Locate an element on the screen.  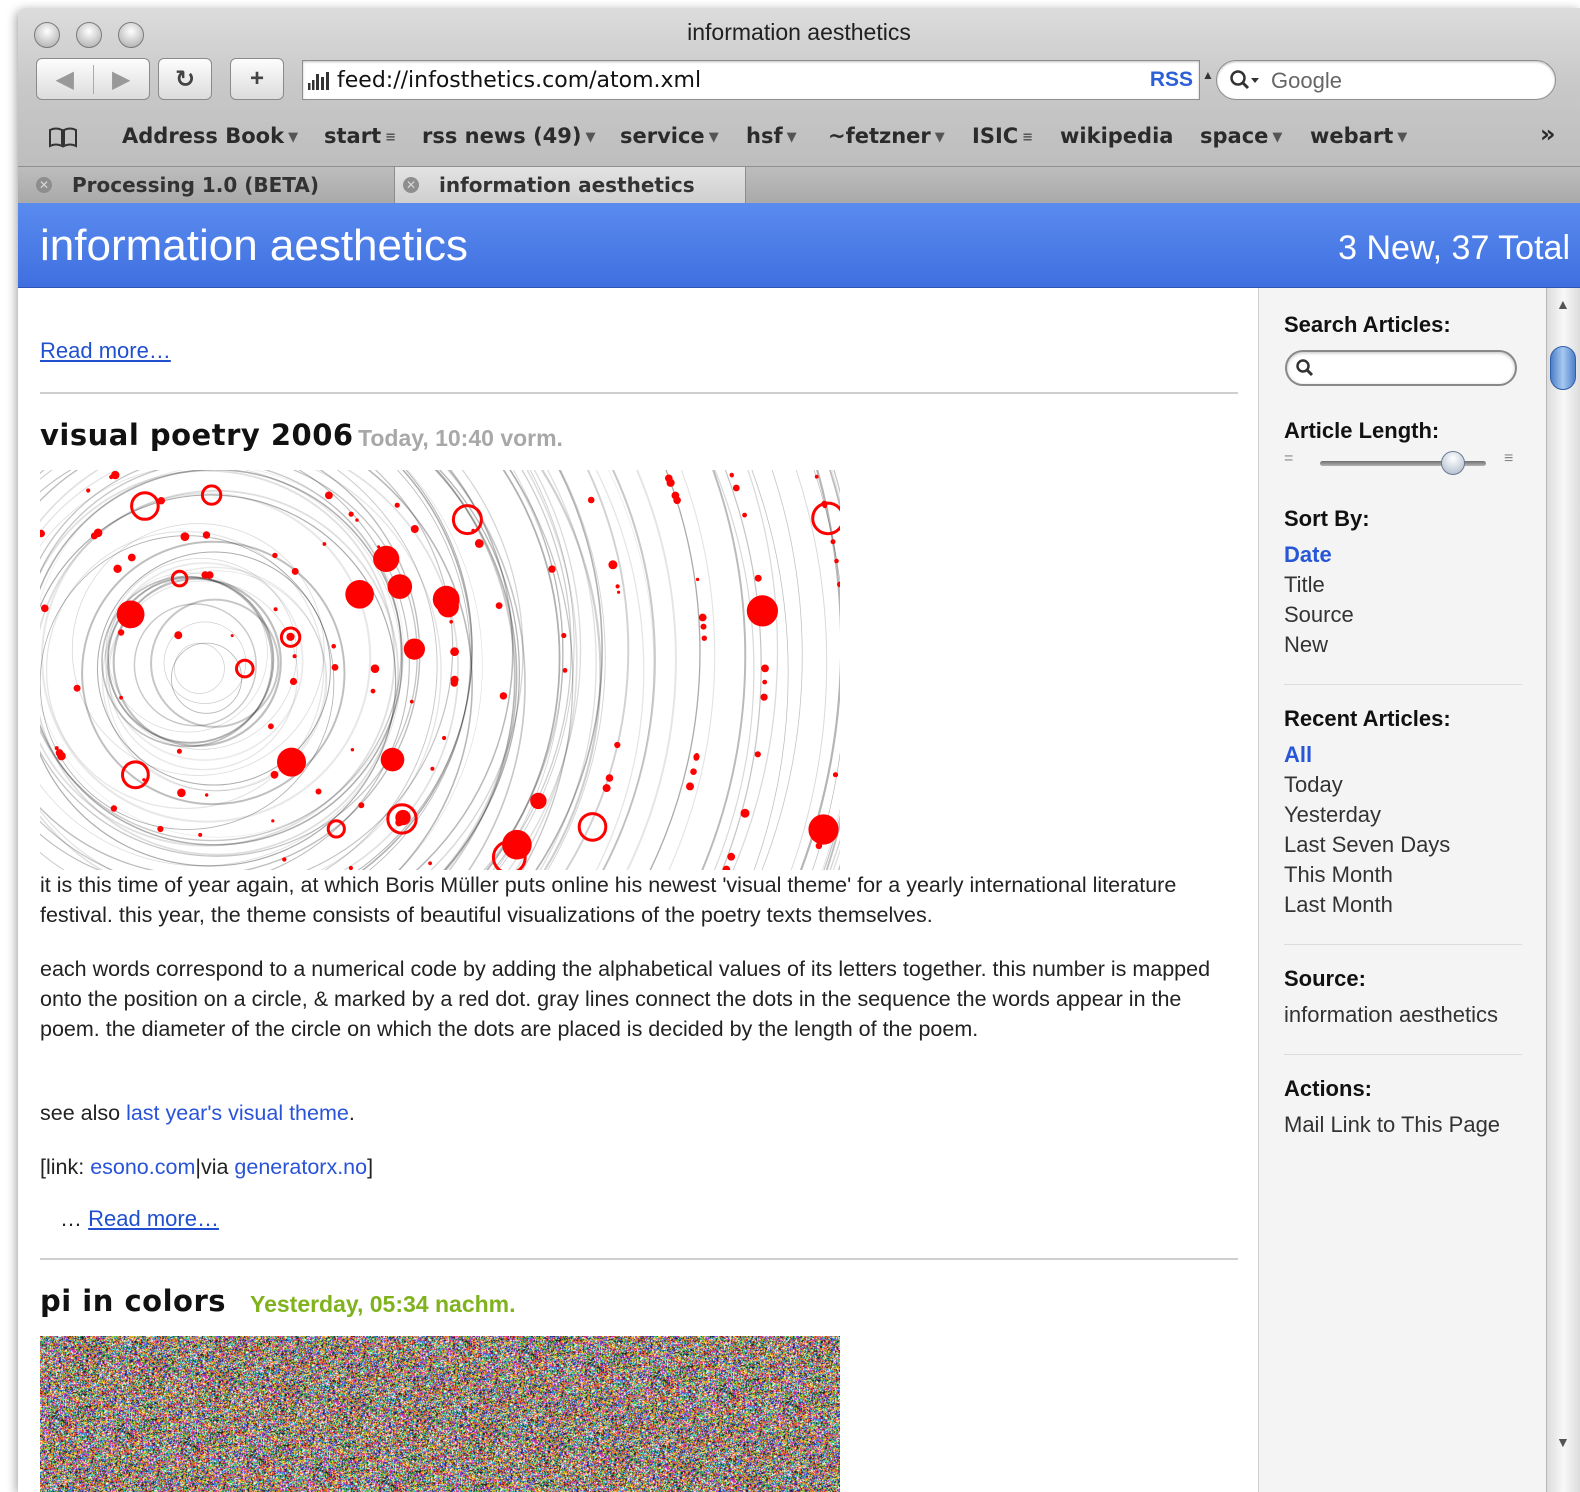
address-bar: feed://infosthetics.com/atom.xml RSS is located at coordinates (751, 80).